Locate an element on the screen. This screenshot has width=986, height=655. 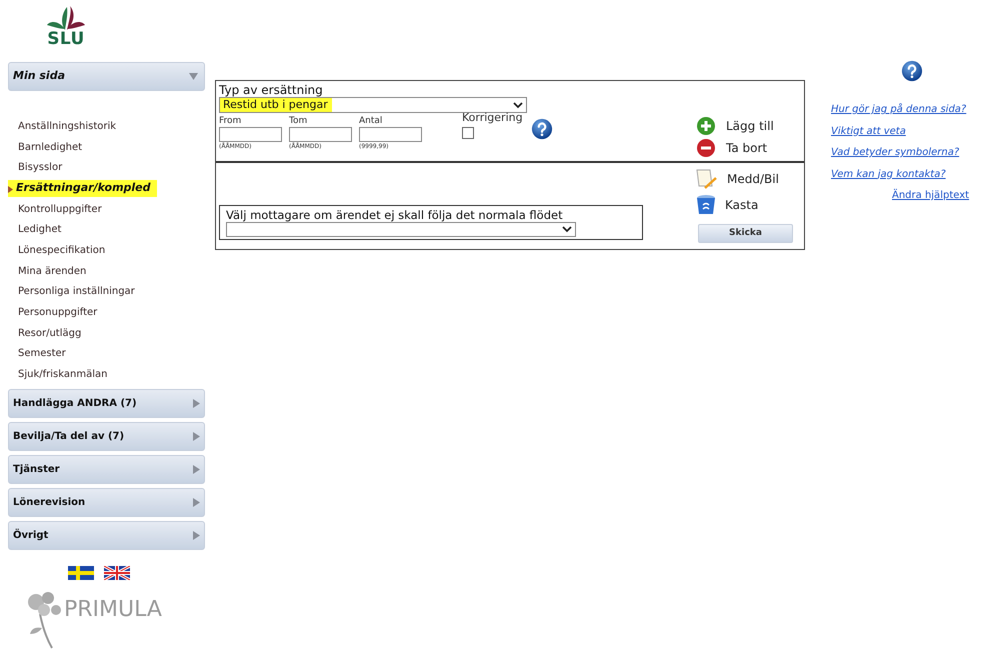
help-link: Vad betyder symbolerna? is located at coordinates (895, 153).